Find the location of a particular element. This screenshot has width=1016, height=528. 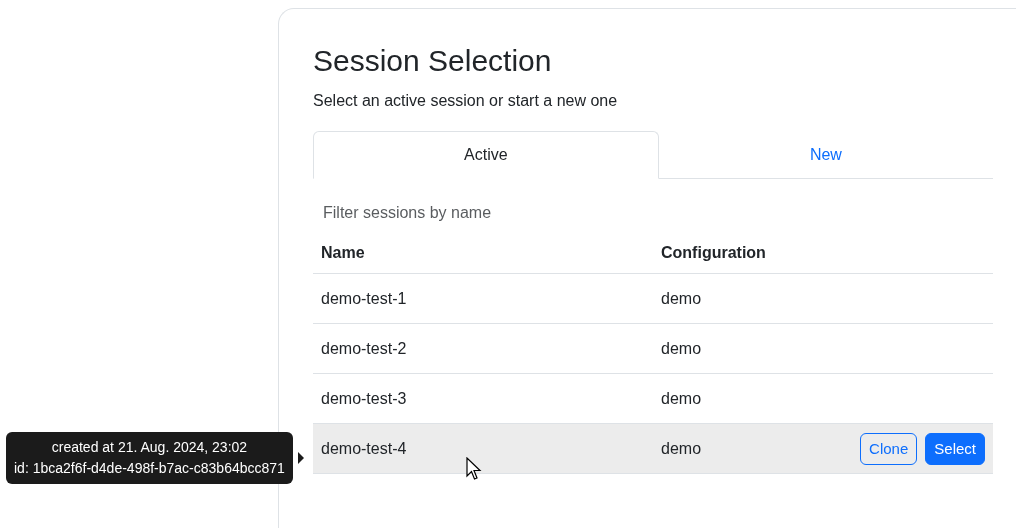

action-button: Select is located at coordinates (955, 448).